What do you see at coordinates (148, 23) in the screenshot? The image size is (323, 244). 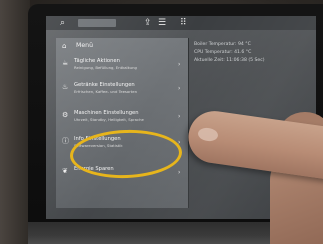 I see `usb-icon: ⇪` at bounding box center [148, 23].